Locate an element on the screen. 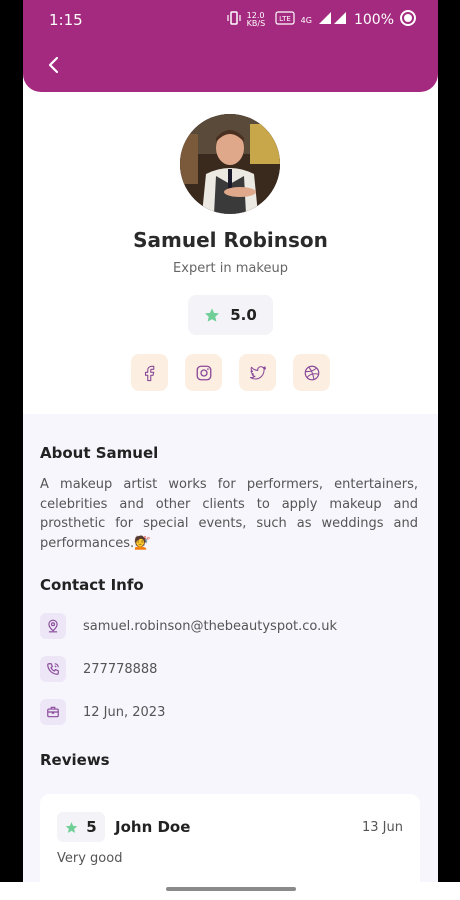 The height and width of the screenshot is (900, 460). instagram-icon is located at coordinates (203, 372).